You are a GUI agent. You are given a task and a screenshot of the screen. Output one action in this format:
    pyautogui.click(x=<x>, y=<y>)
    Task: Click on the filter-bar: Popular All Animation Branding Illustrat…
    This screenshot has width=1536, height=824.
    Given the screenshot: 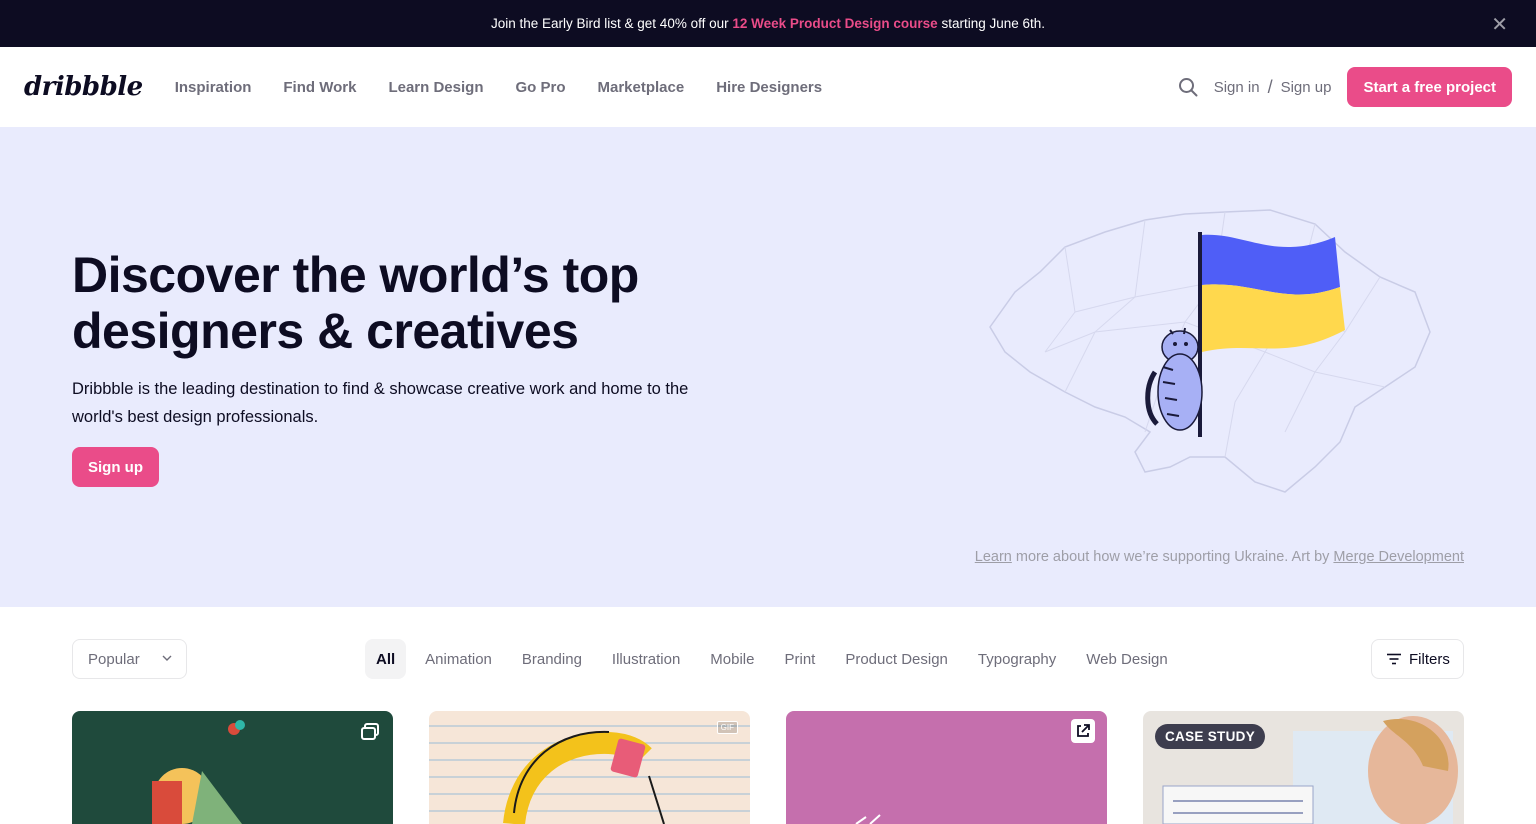 What is the action you would take?
    pyautogui.click(x=768, y=659)
    